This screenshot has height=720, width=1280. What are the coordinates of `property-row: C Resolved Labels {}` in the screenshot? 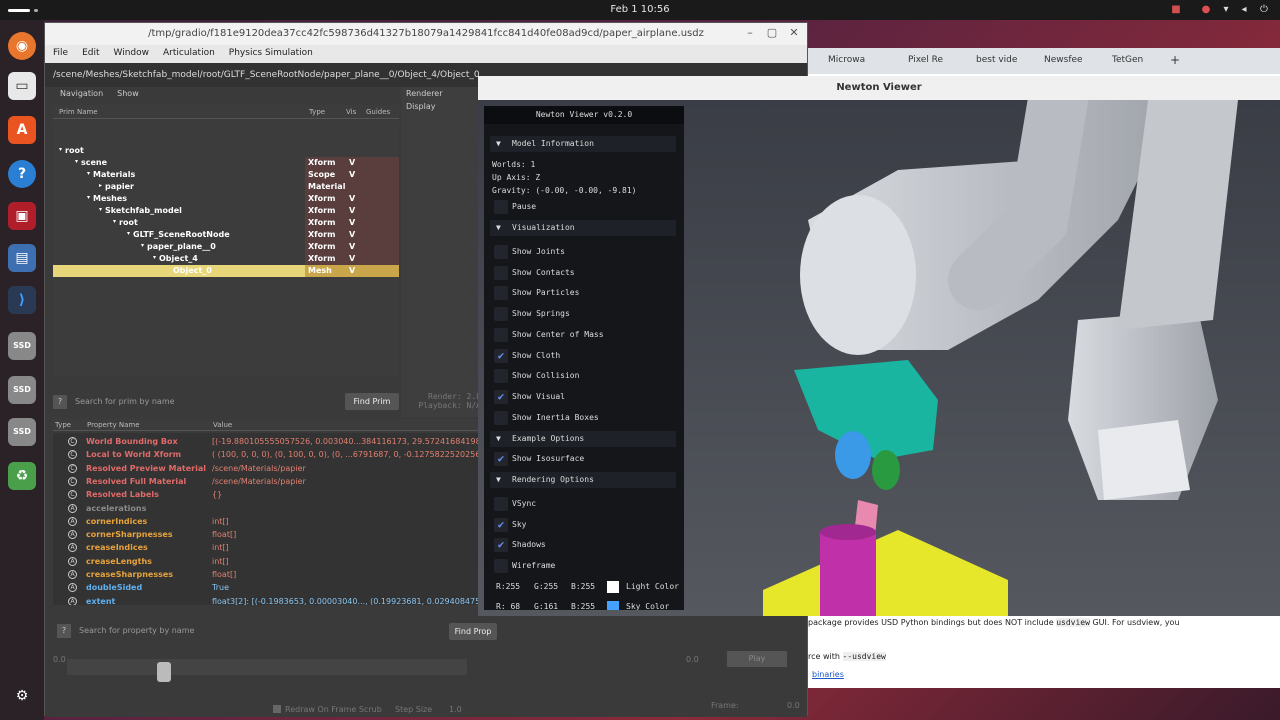 It's located at (266, 494).